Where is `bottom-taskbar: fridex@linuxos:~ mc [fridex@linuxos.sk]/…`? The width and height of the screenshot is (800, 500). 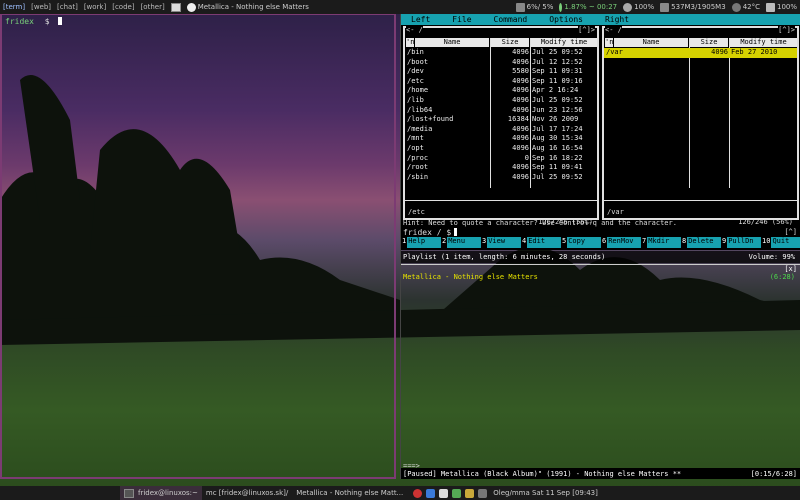
bottom-taskbar: fridex@linuxos:~ mc [fridex@linuxos.sk]/… is located at coordinates (400, 493).